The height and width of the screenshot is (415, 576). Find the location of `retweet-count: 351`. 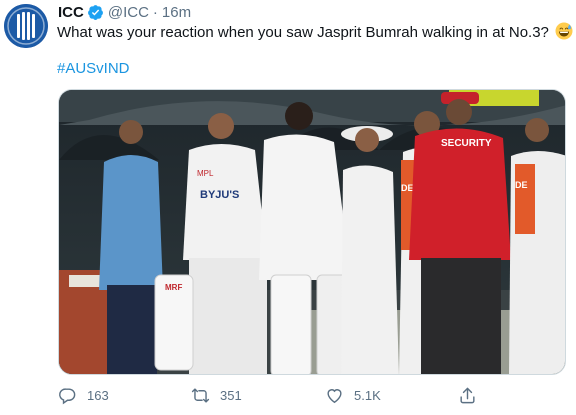

retweet-count: 351 is located at coordinates (231, 395).